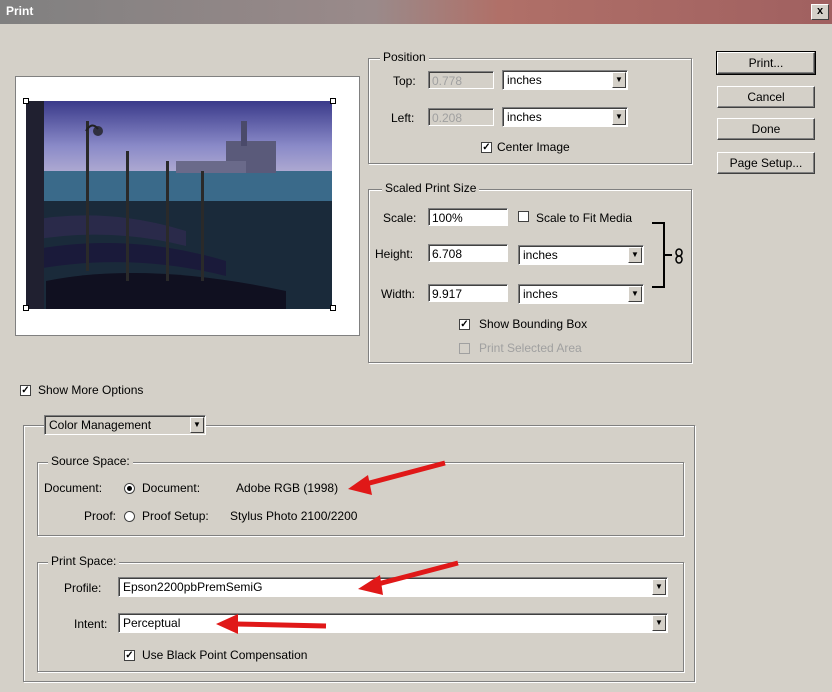 This screenshot has width=832, height=692. Describe the element at coordinates (461, 117) in the screenshot. I see `left-input: 0.208` at that location.